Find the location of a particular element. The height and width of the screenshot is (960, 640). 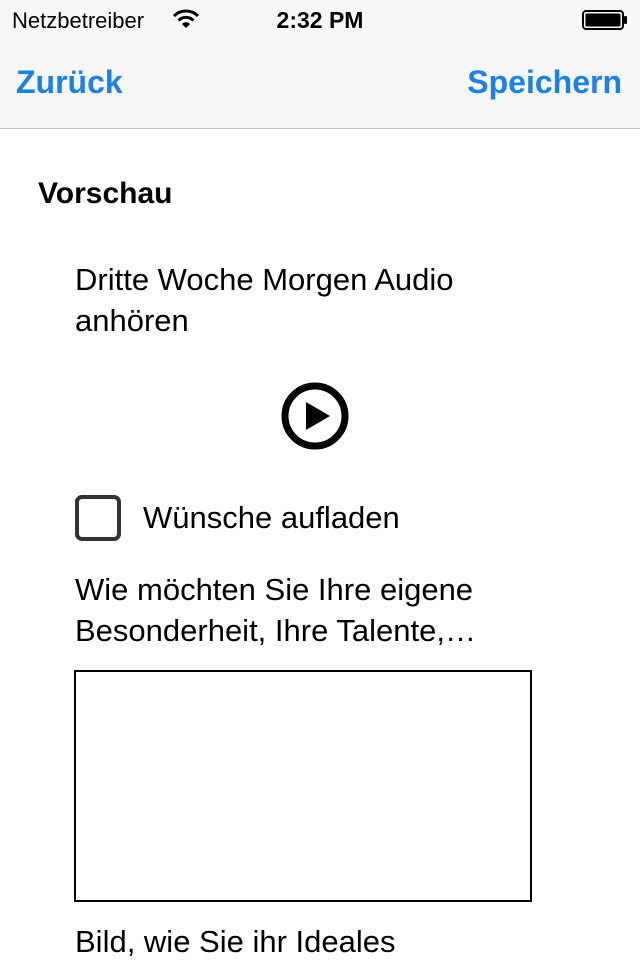

back-button: Zurück is located at coordinates (69, 82).